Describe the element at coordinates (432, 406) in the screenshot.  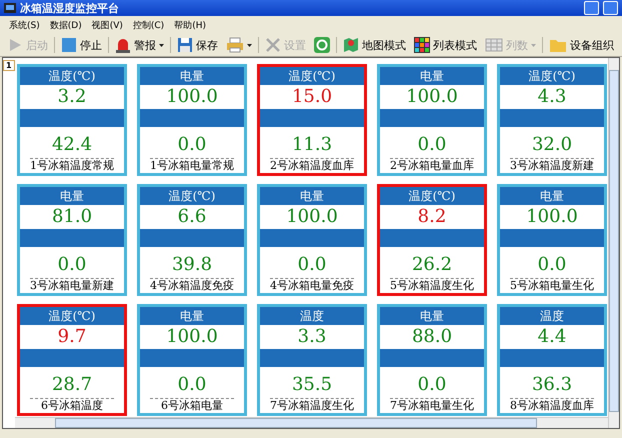
I see `sensor-label: 7号冰箱电量生化` at that location.